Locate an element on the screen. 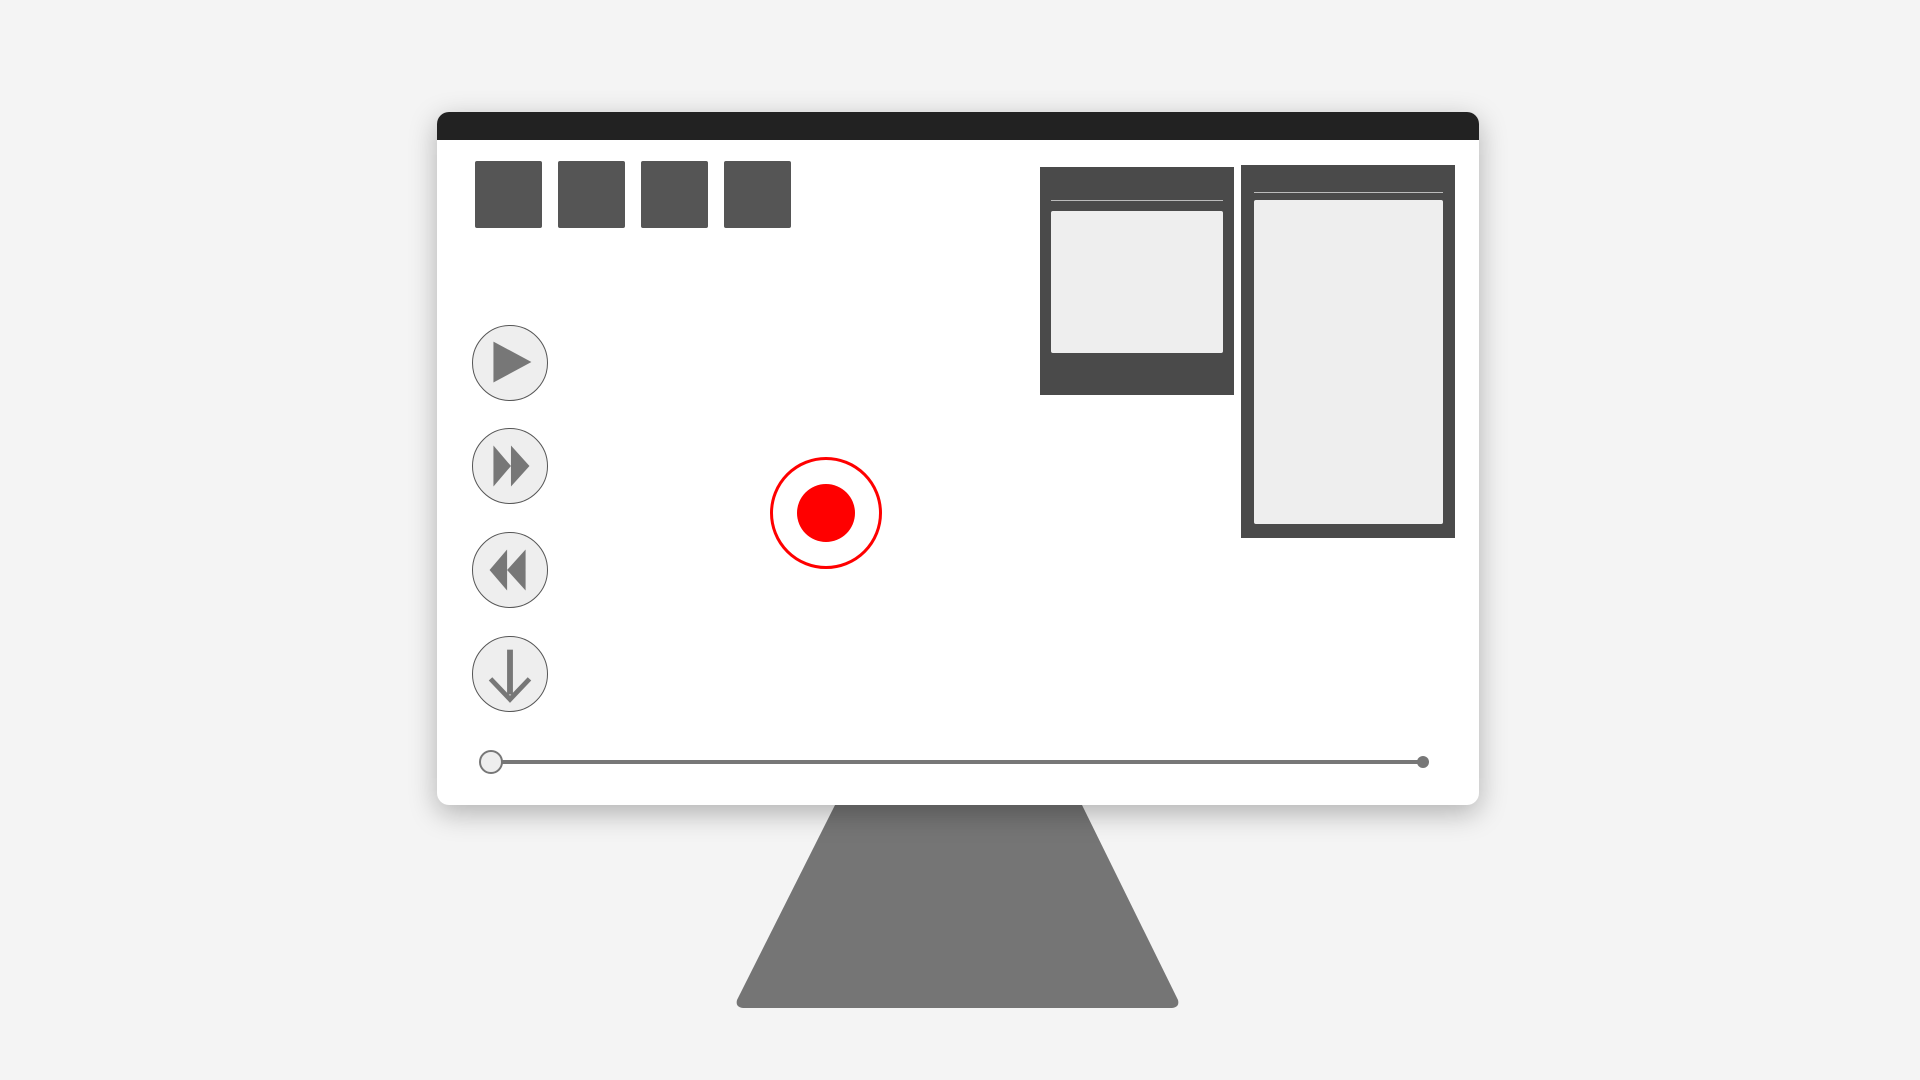  progress-slider-thumb is located at coordinates (491, 762).